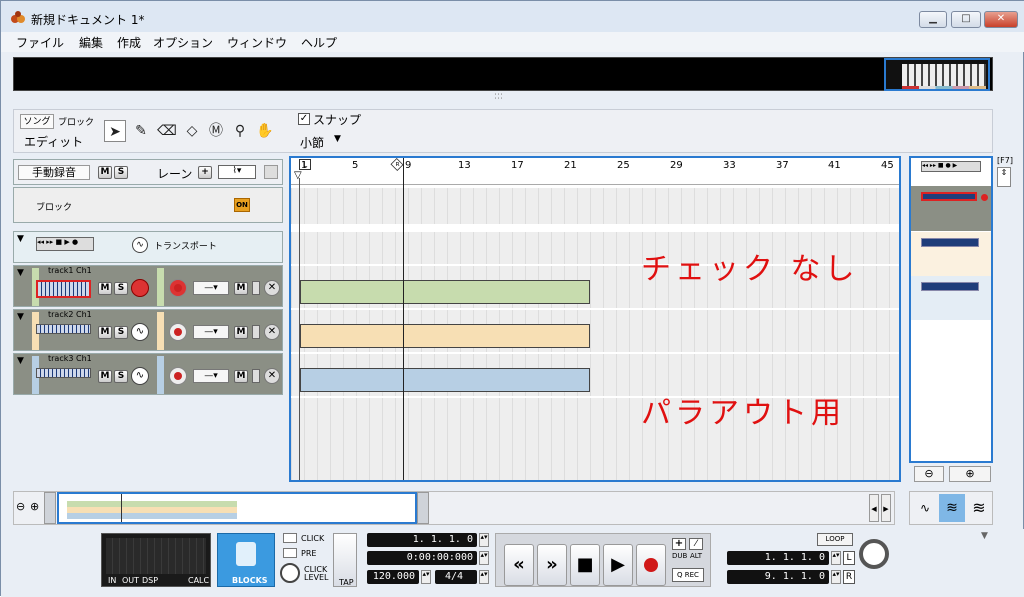  What do you see at coordinates (484, 540) in the screenshot?
I see `position-spinner: ▴▾` at bounding box center [484, 540].